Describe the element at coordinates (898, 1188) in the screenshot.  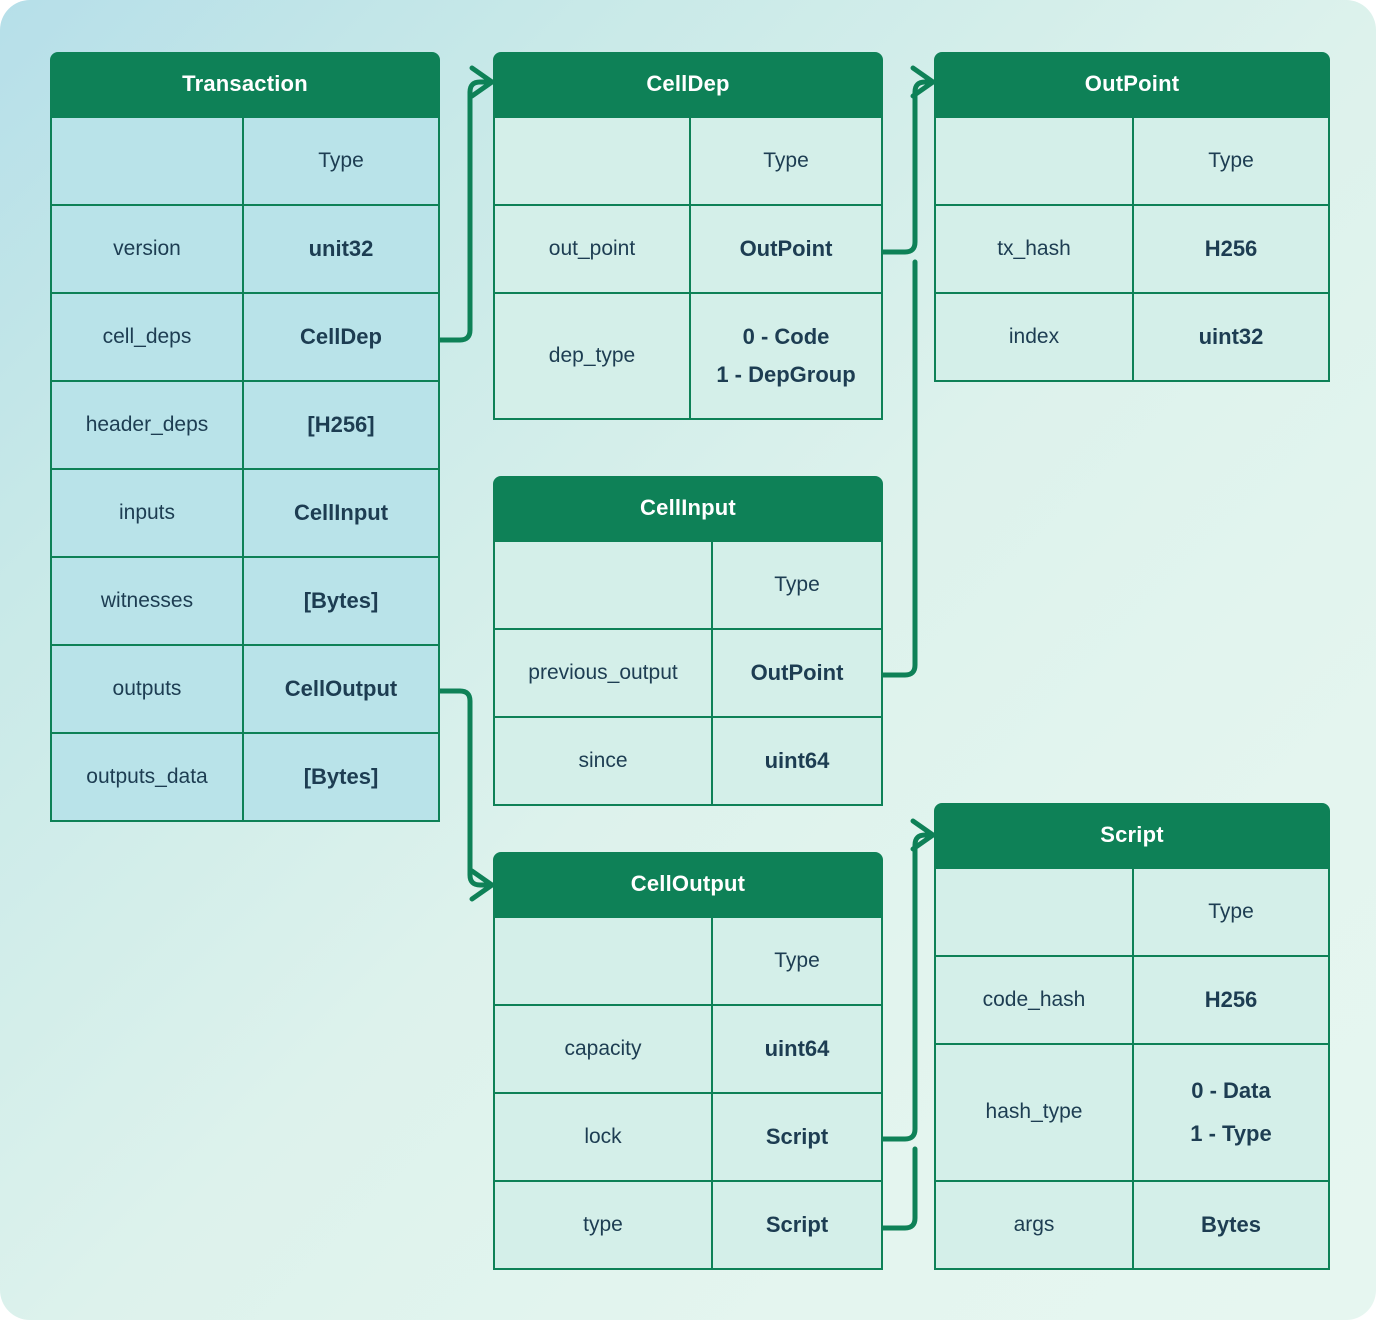
I see `connector-celloutput-type-to-script` at that location.